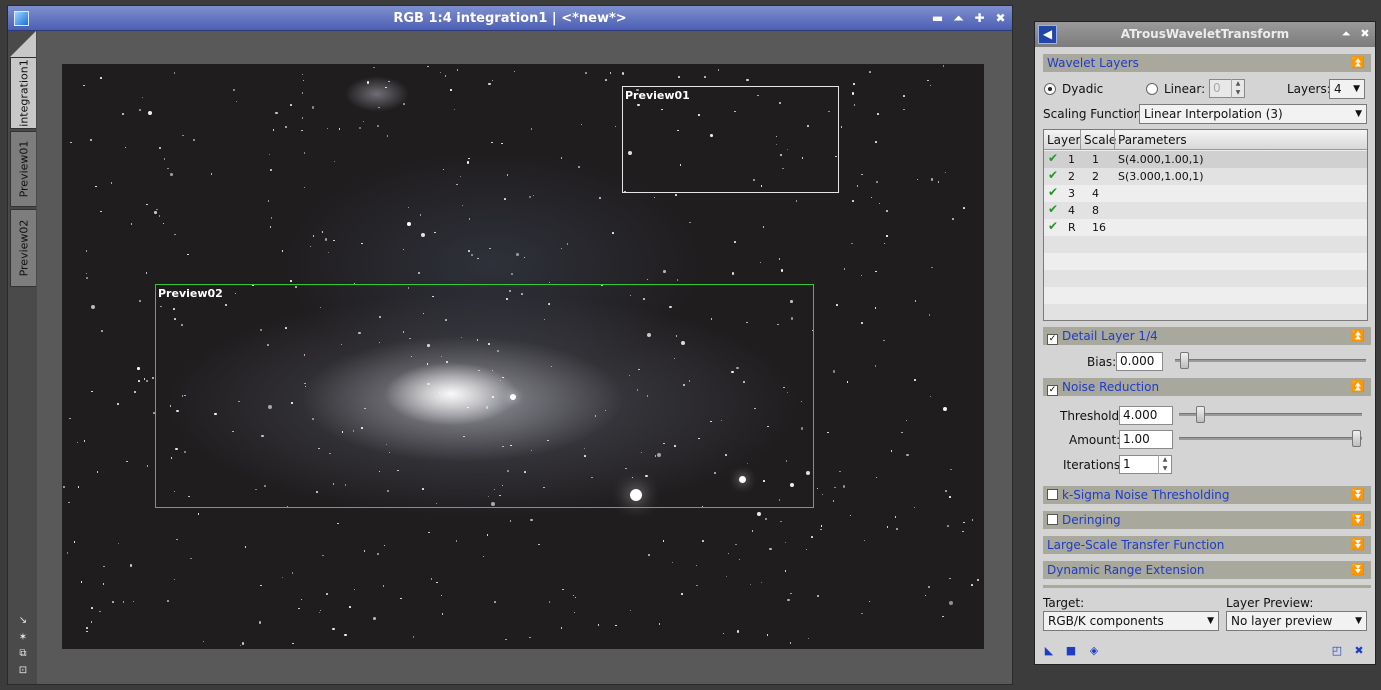 This screenshot has height=690, width=1381. Describe the element at coordinates (1052, 390) in the screenshot. I see `noise-reduction-checkbox: ✓` at that location.